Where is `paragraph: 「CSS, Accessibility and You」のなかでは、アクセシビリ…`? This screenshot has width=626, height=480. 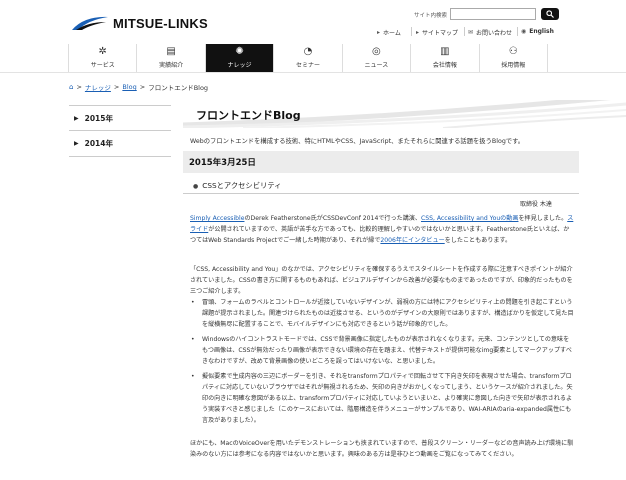
paragraph: 「CSS, Accessibility and You」のなかでは、アクセシビリ… is located at coordinates (381, 280).